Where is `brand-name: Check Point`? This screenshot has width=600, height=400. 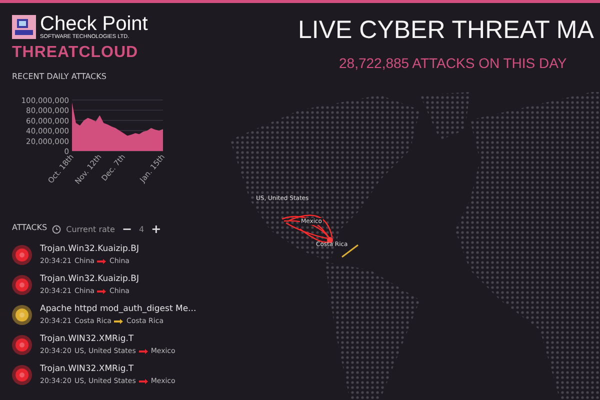 brand-name: Check Point is located at coordinates (94, 24).